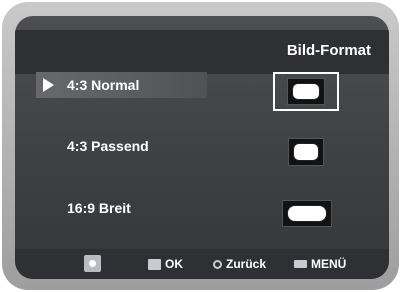 The height and width of the screenshot is (292, 401). I want to click on option-16-9-breit: 16:9 Breit, so click(121, 208).